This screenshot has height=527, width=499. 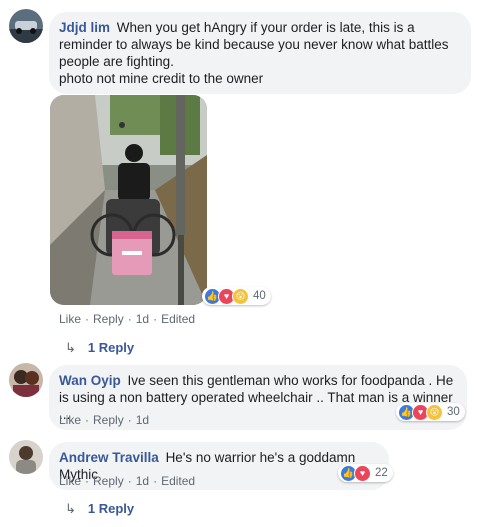 I want to click on comment-author: Jdjd lim, so click(x=84, y=27).